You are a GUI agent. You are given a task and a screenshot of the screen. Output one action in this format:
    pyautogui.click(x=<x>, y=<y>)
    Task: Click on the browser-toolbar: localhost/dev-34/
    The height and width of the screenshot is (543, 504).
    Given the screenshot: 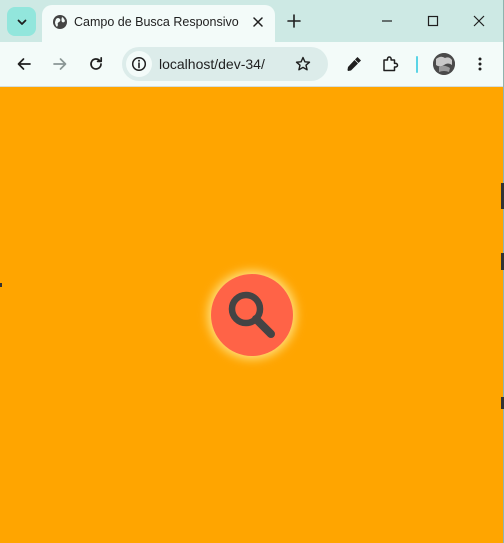 What is the action you would take?
    pyautogui.click(x=251, y=64)
    